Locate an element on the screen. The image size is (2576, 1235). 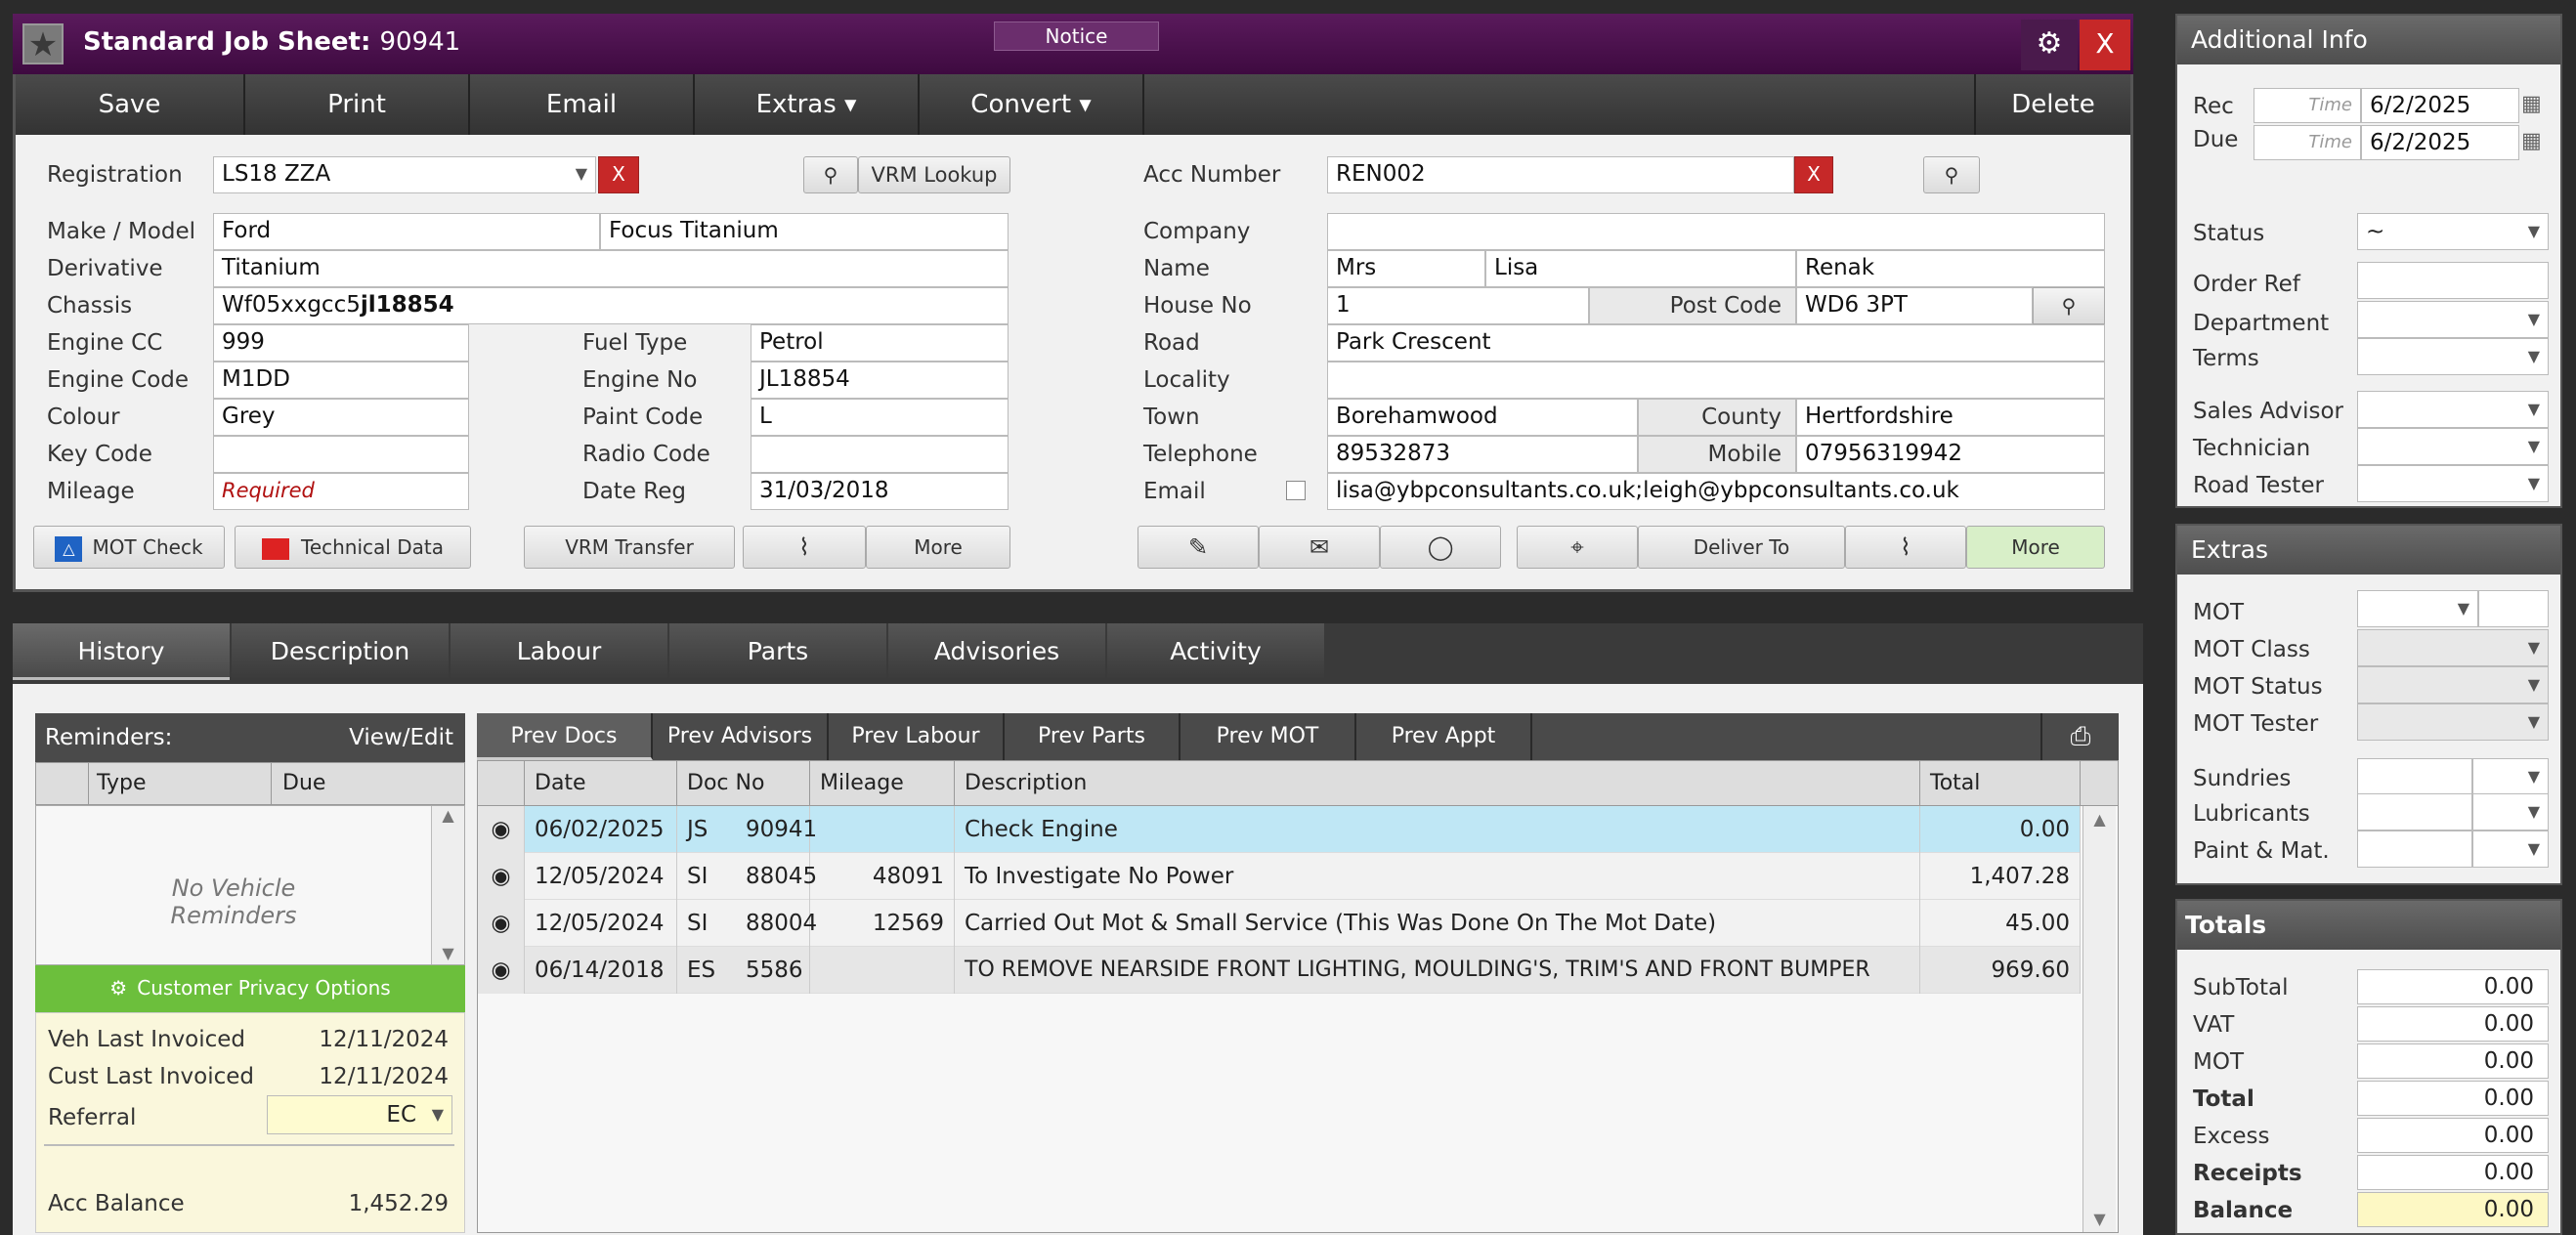
tab-prev-parts: Prev Parts is located at coordinates (1093, 736).